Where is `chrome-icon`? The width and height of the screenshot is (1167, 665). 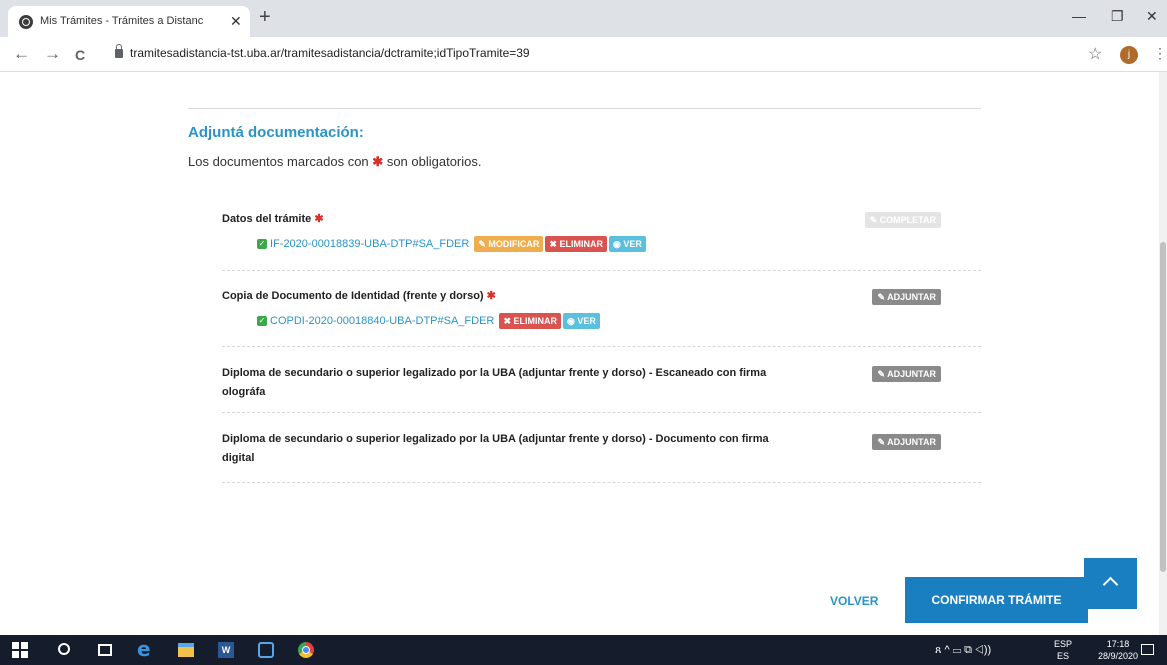
chrome-icon is located at coordinates (306, 650).